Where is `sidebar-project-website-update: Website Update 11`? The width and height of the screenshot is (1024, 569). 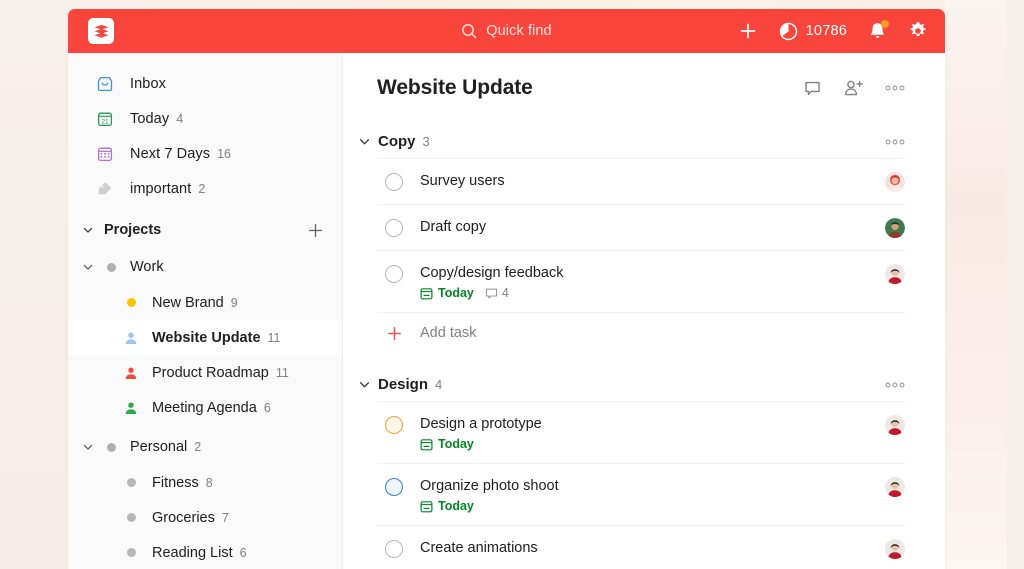 sidebar-project-website-update: Website Update 11 is located at coordinates (205, 337).